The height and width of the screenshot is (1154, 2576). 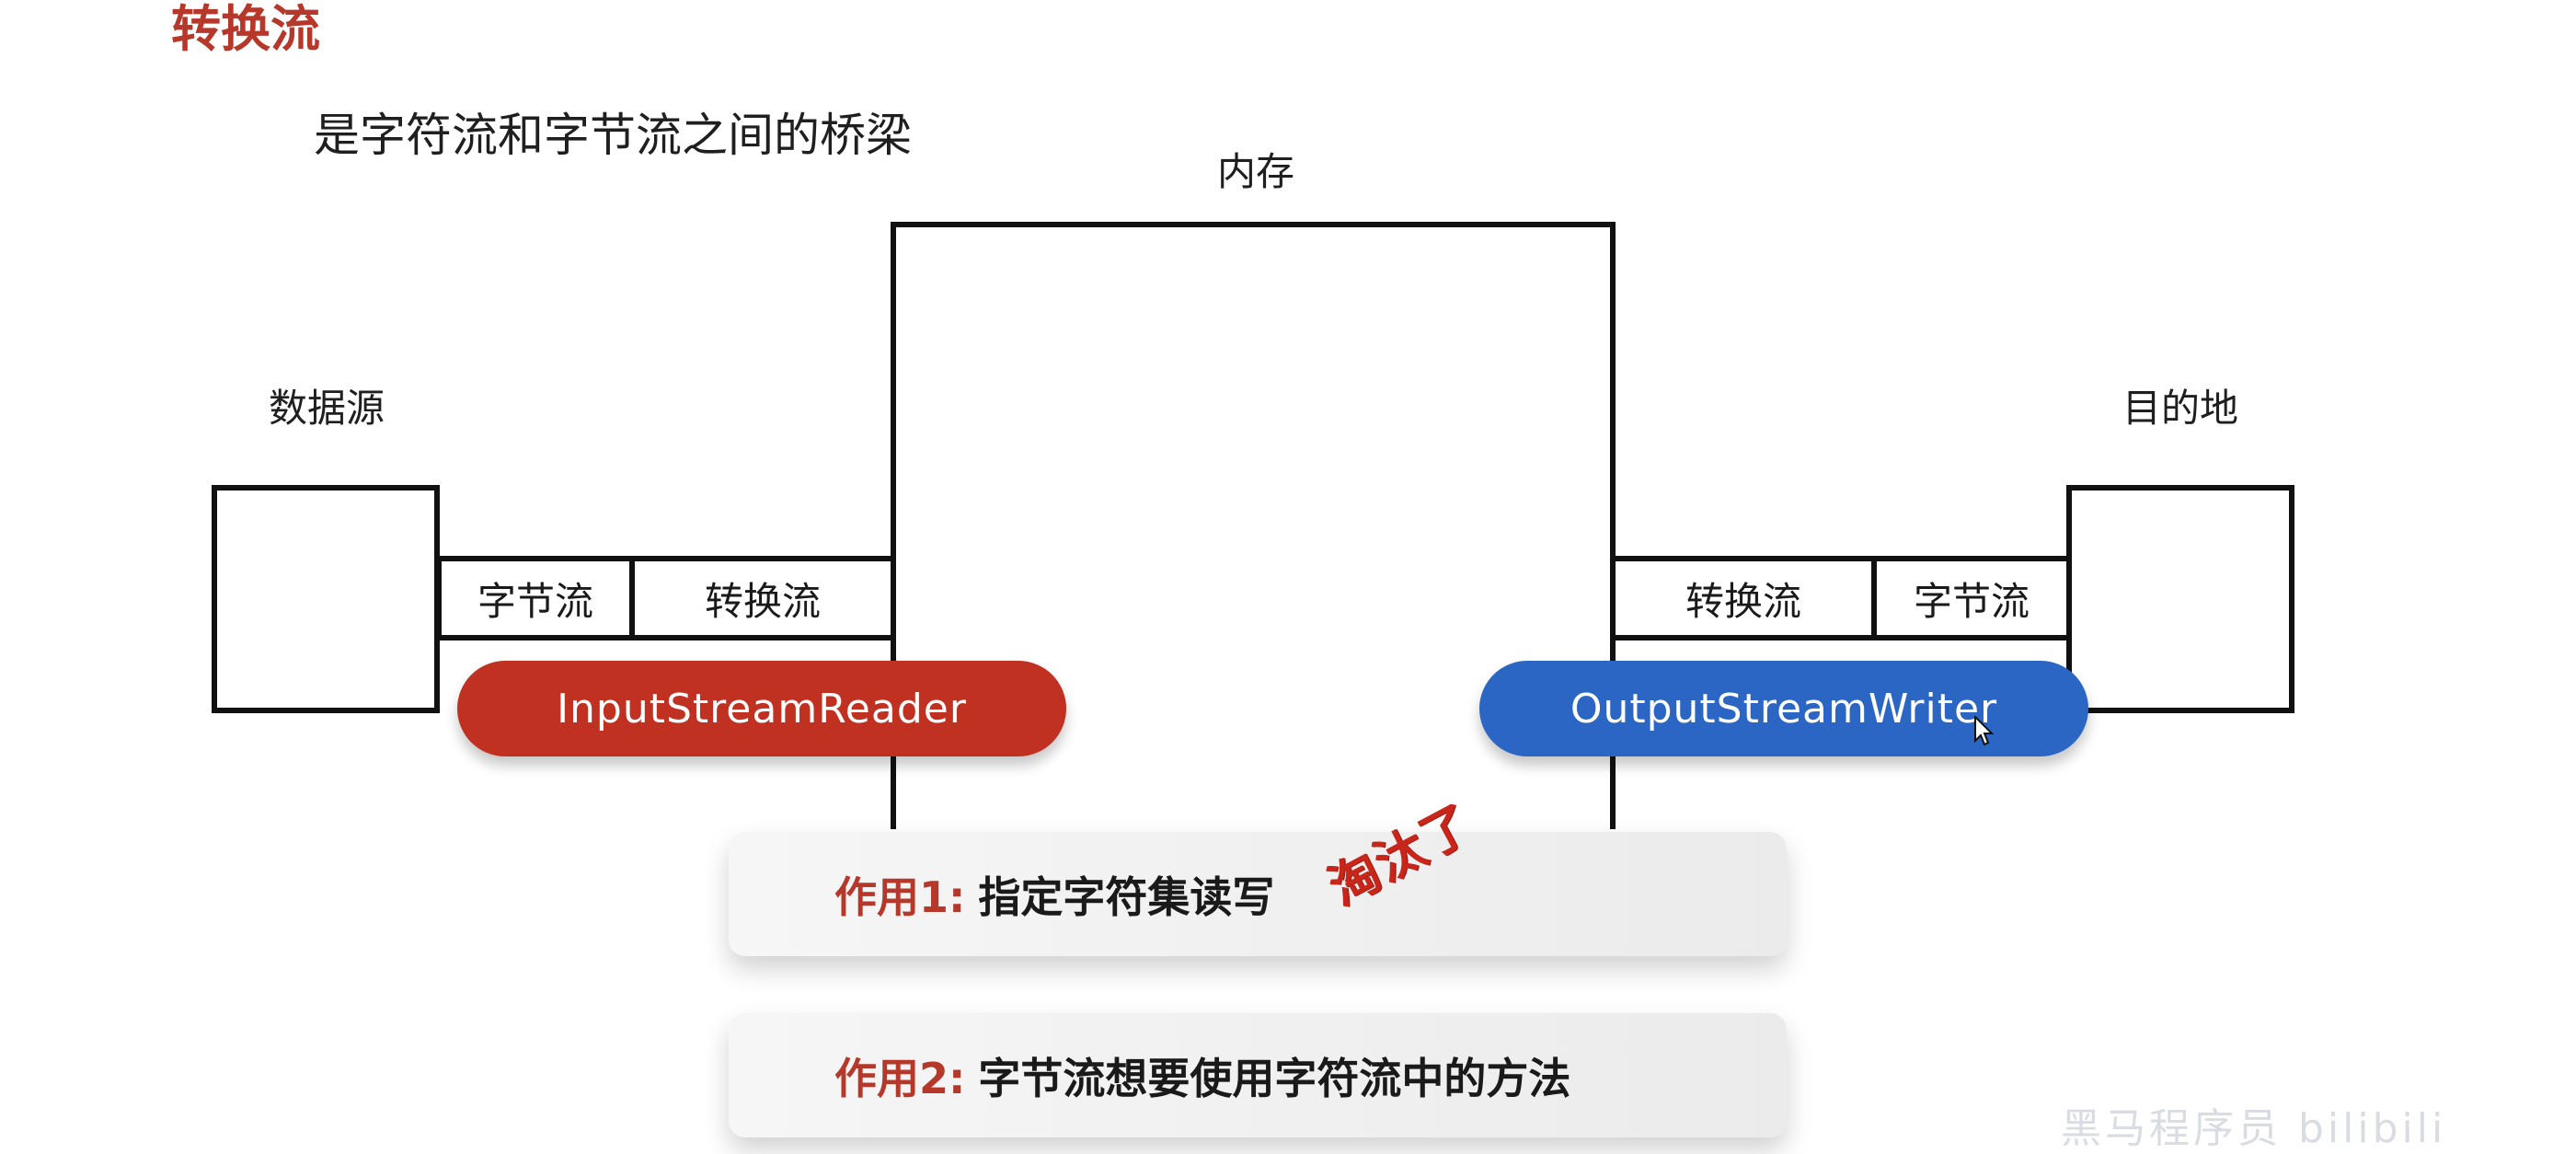 I want to click on left-convert-stream-cell: 转换流, so click(x=762, y=598).